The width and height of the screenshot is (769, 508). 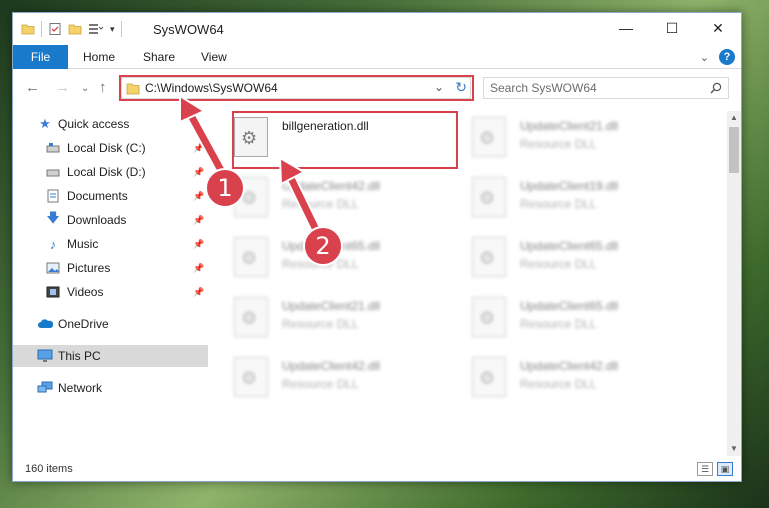 I want to click on back-icon: ←, so click(x=32, y=87).